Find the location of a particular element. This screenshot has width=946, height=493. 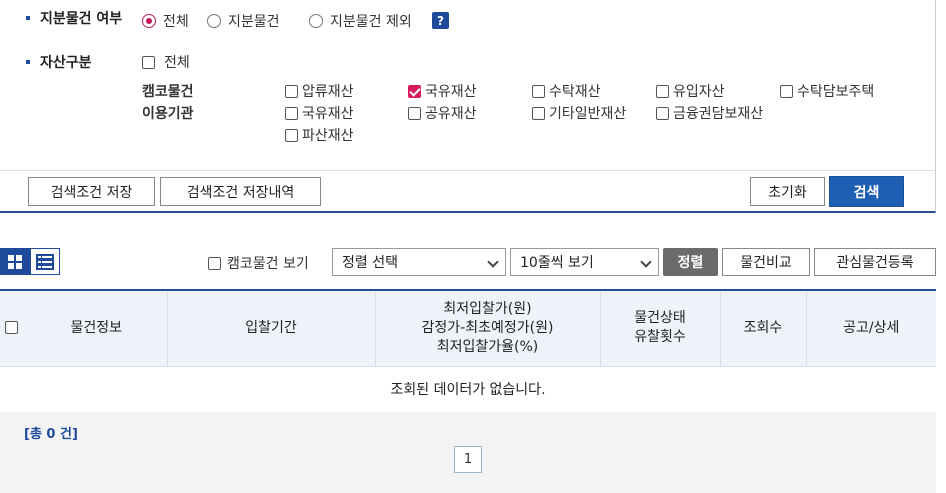

asset-all-label: 전체 is located at coordinates (177, 63).